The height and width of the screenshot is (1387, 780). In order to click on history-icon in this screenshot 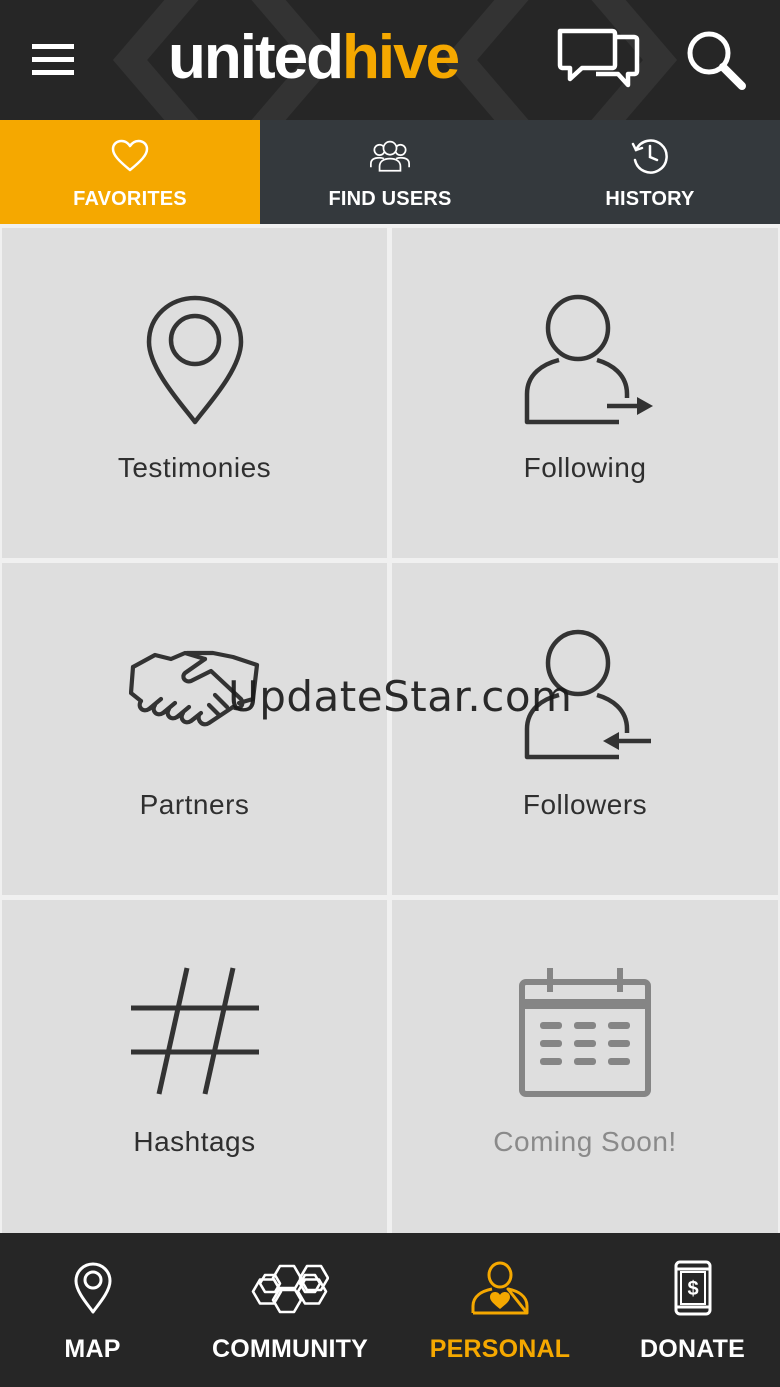, I will do `click(649, 156)`.